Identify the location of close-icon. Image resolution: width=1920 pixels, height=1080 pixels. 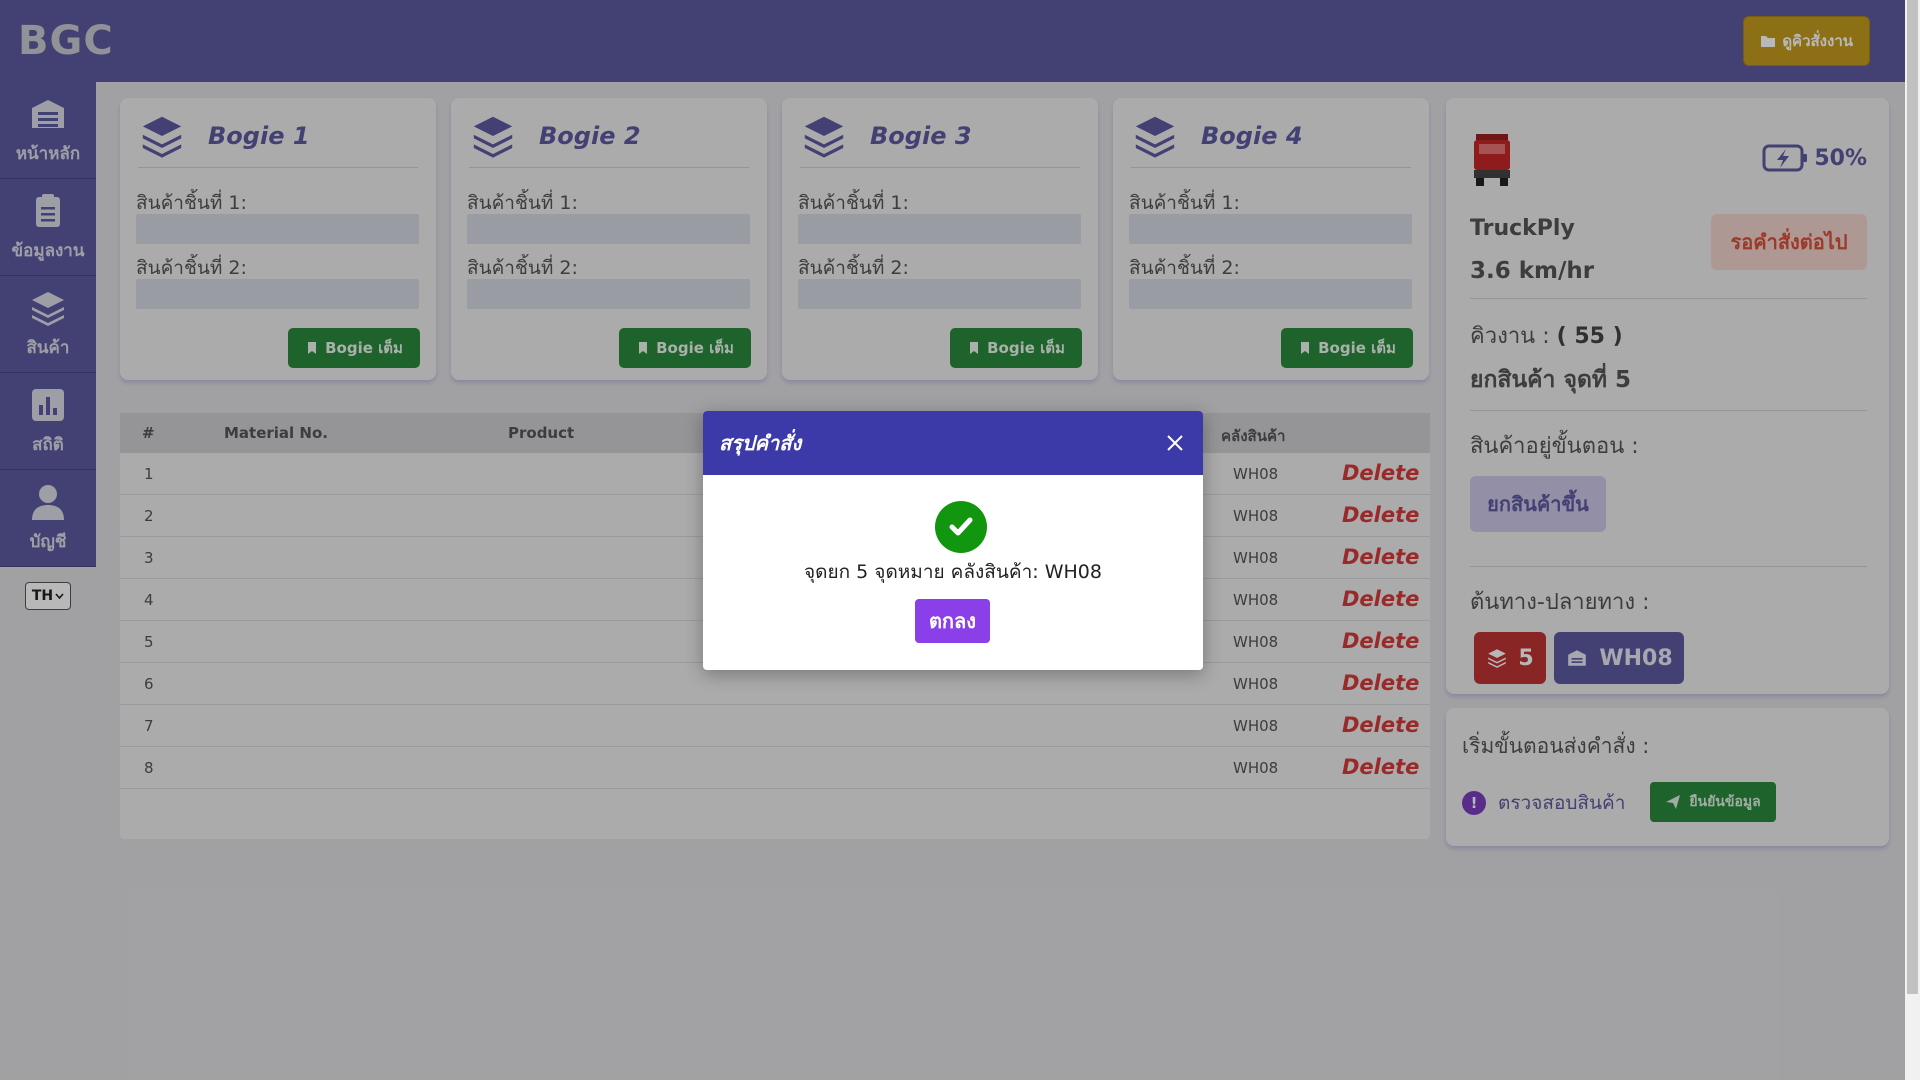
(1175, 443).